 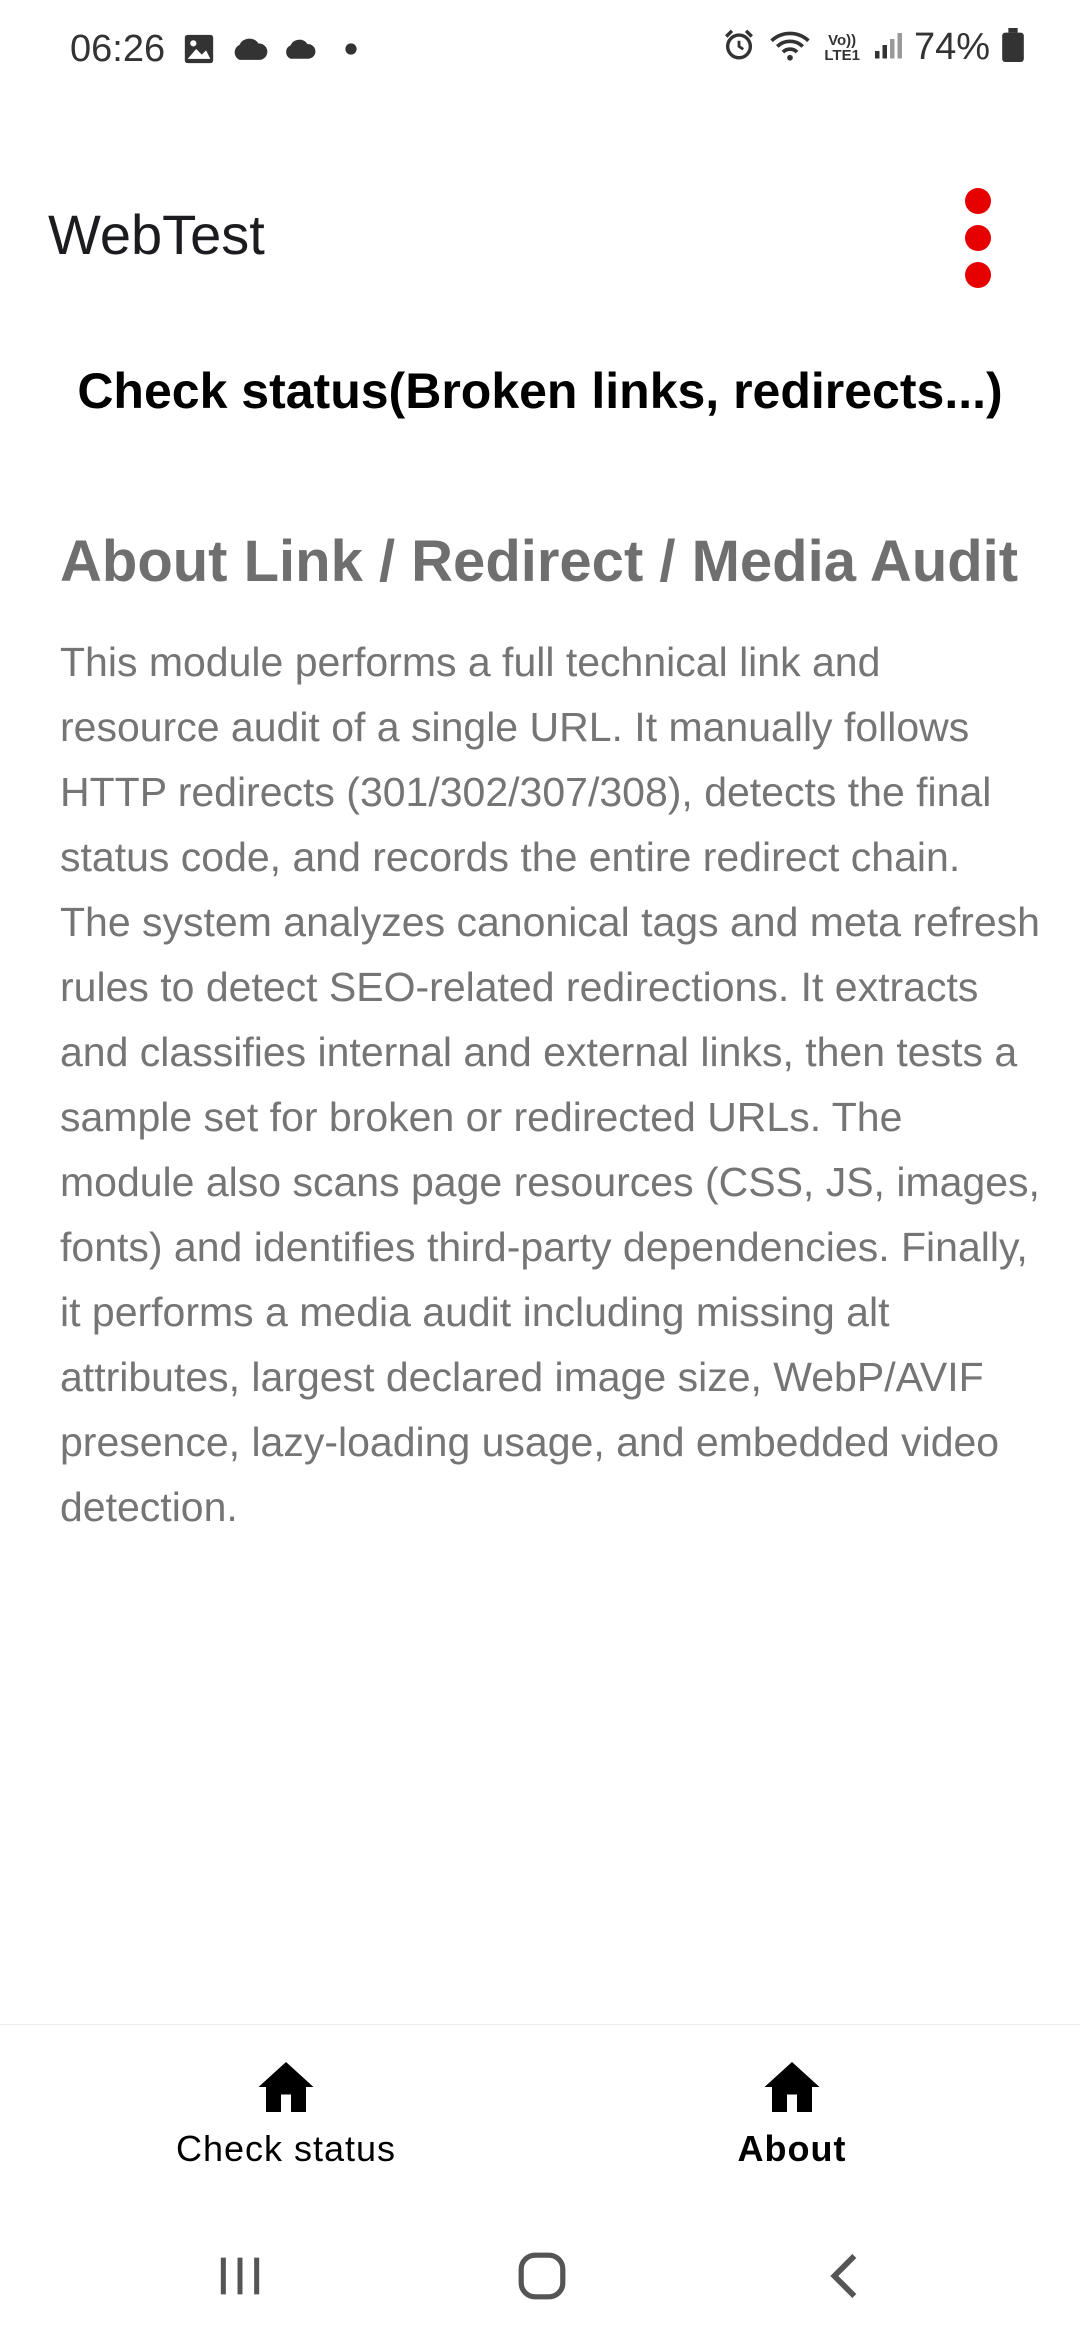 I want to click on battery-icon, so click(x=1013, y=47).